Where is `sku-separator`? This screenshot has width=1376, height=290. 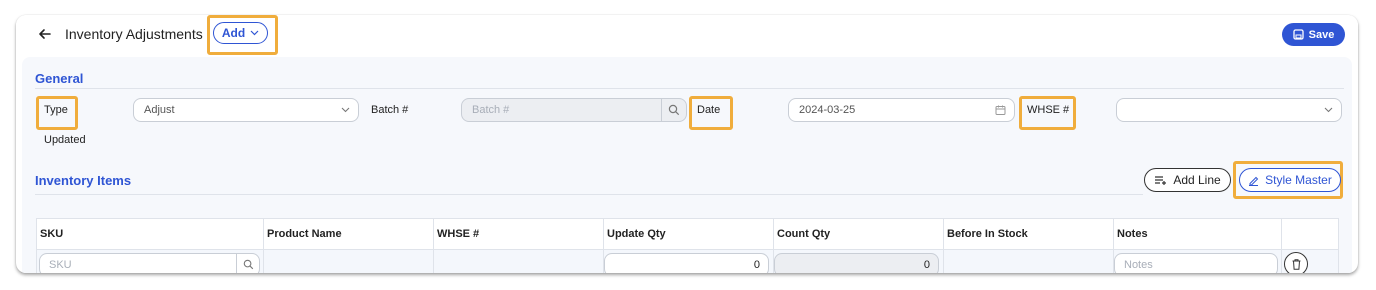 sku-separator is located at coordinates (236, 263).